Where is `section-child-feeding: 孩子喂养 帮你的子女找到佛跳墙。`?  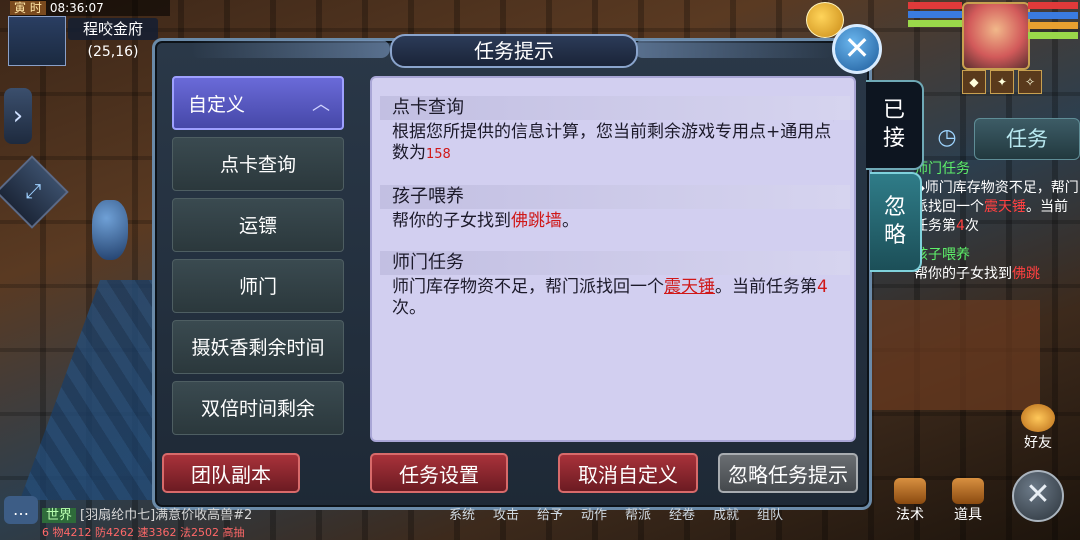
section-child-feeding: 孩子喂养 帮你的子女找到佛跳墙。 is located at coordinates (615, 208).